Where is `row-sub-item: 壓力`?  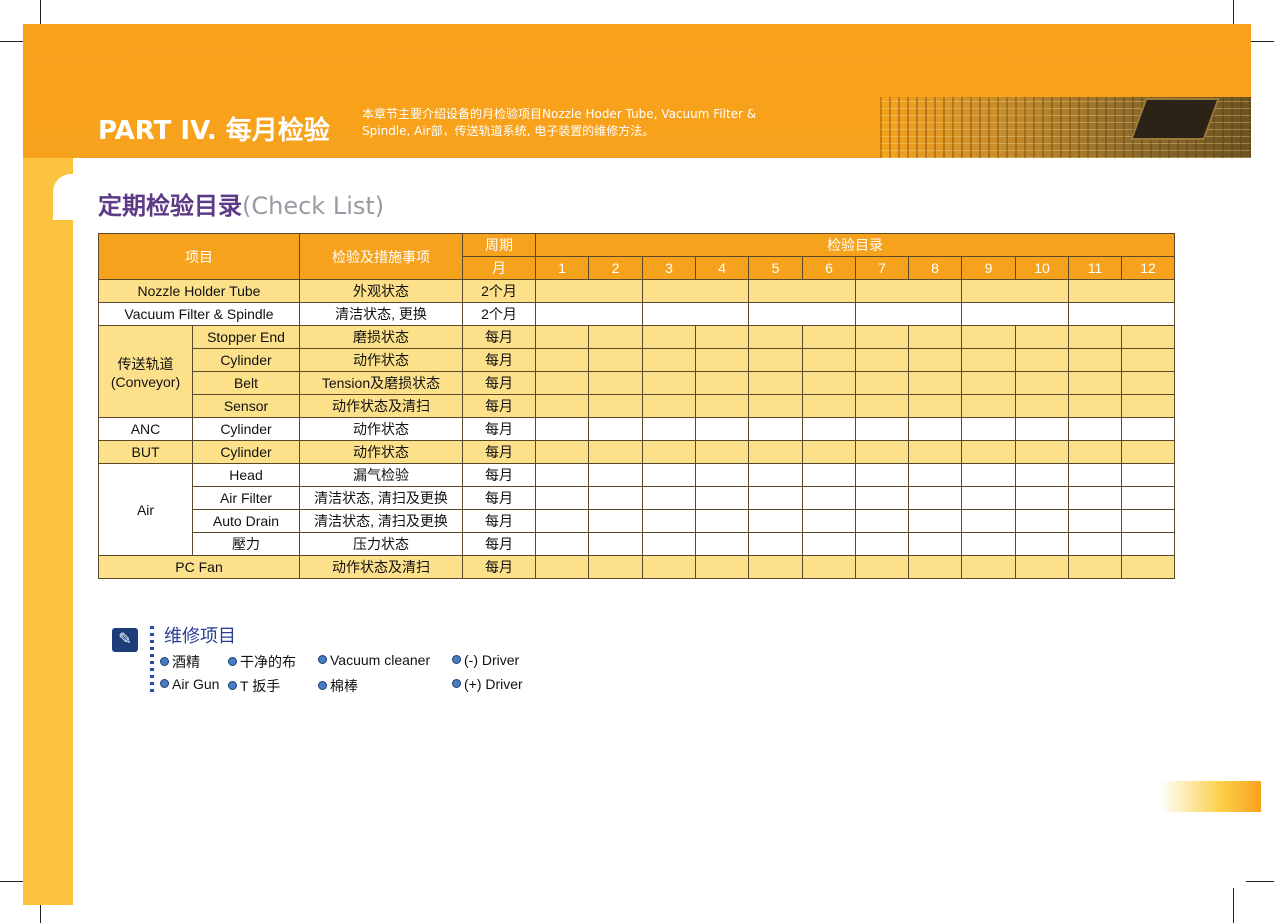 row-sub-item: 壓力 is located at coordinates (246, 544).